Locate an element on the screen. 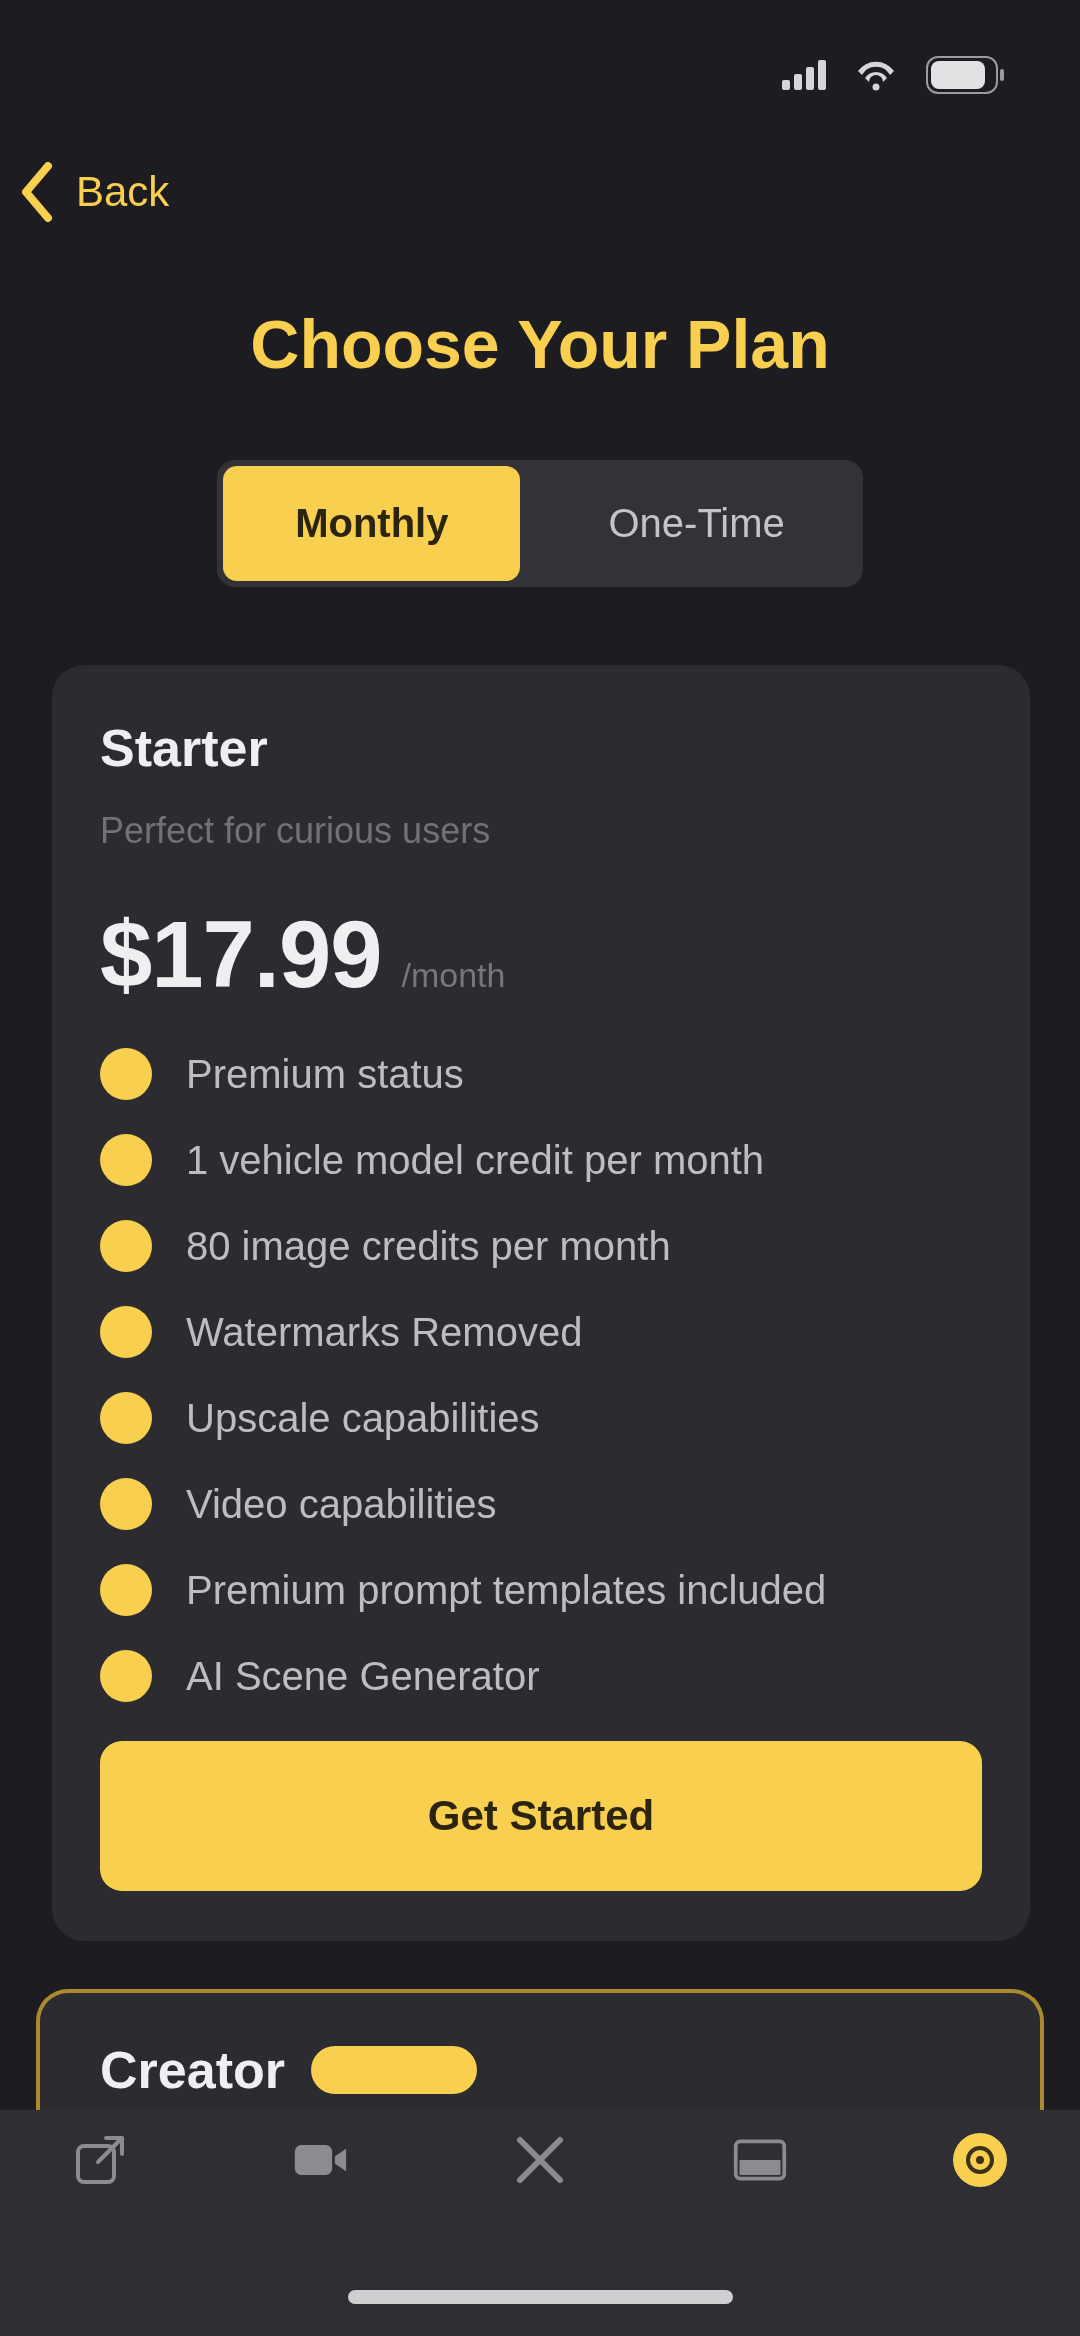 The image size is (1080, 2336). feature-text: Video capabilities is located at coordinates (341, 1504).